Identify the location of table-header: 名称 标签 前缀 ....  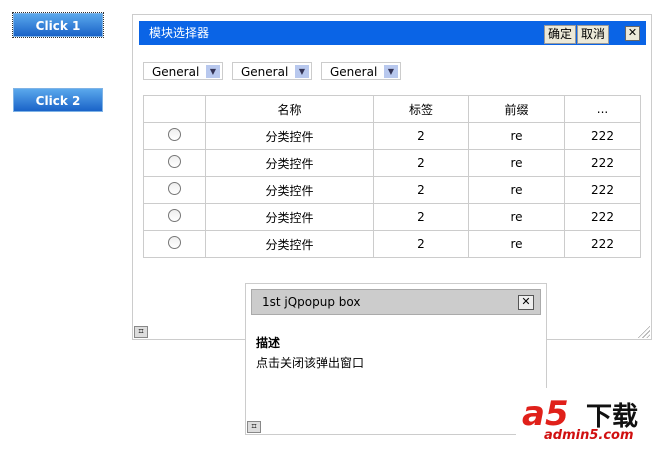
(392, 109).